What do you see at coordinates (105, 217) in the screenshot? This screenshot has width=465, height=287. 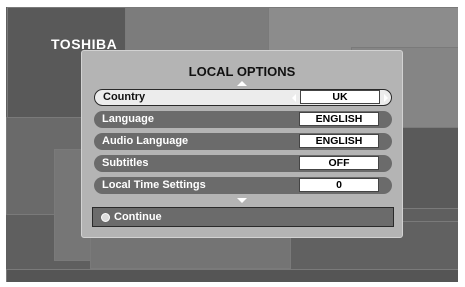 I see `ok-button-icon` at bounding box center [105, 217].